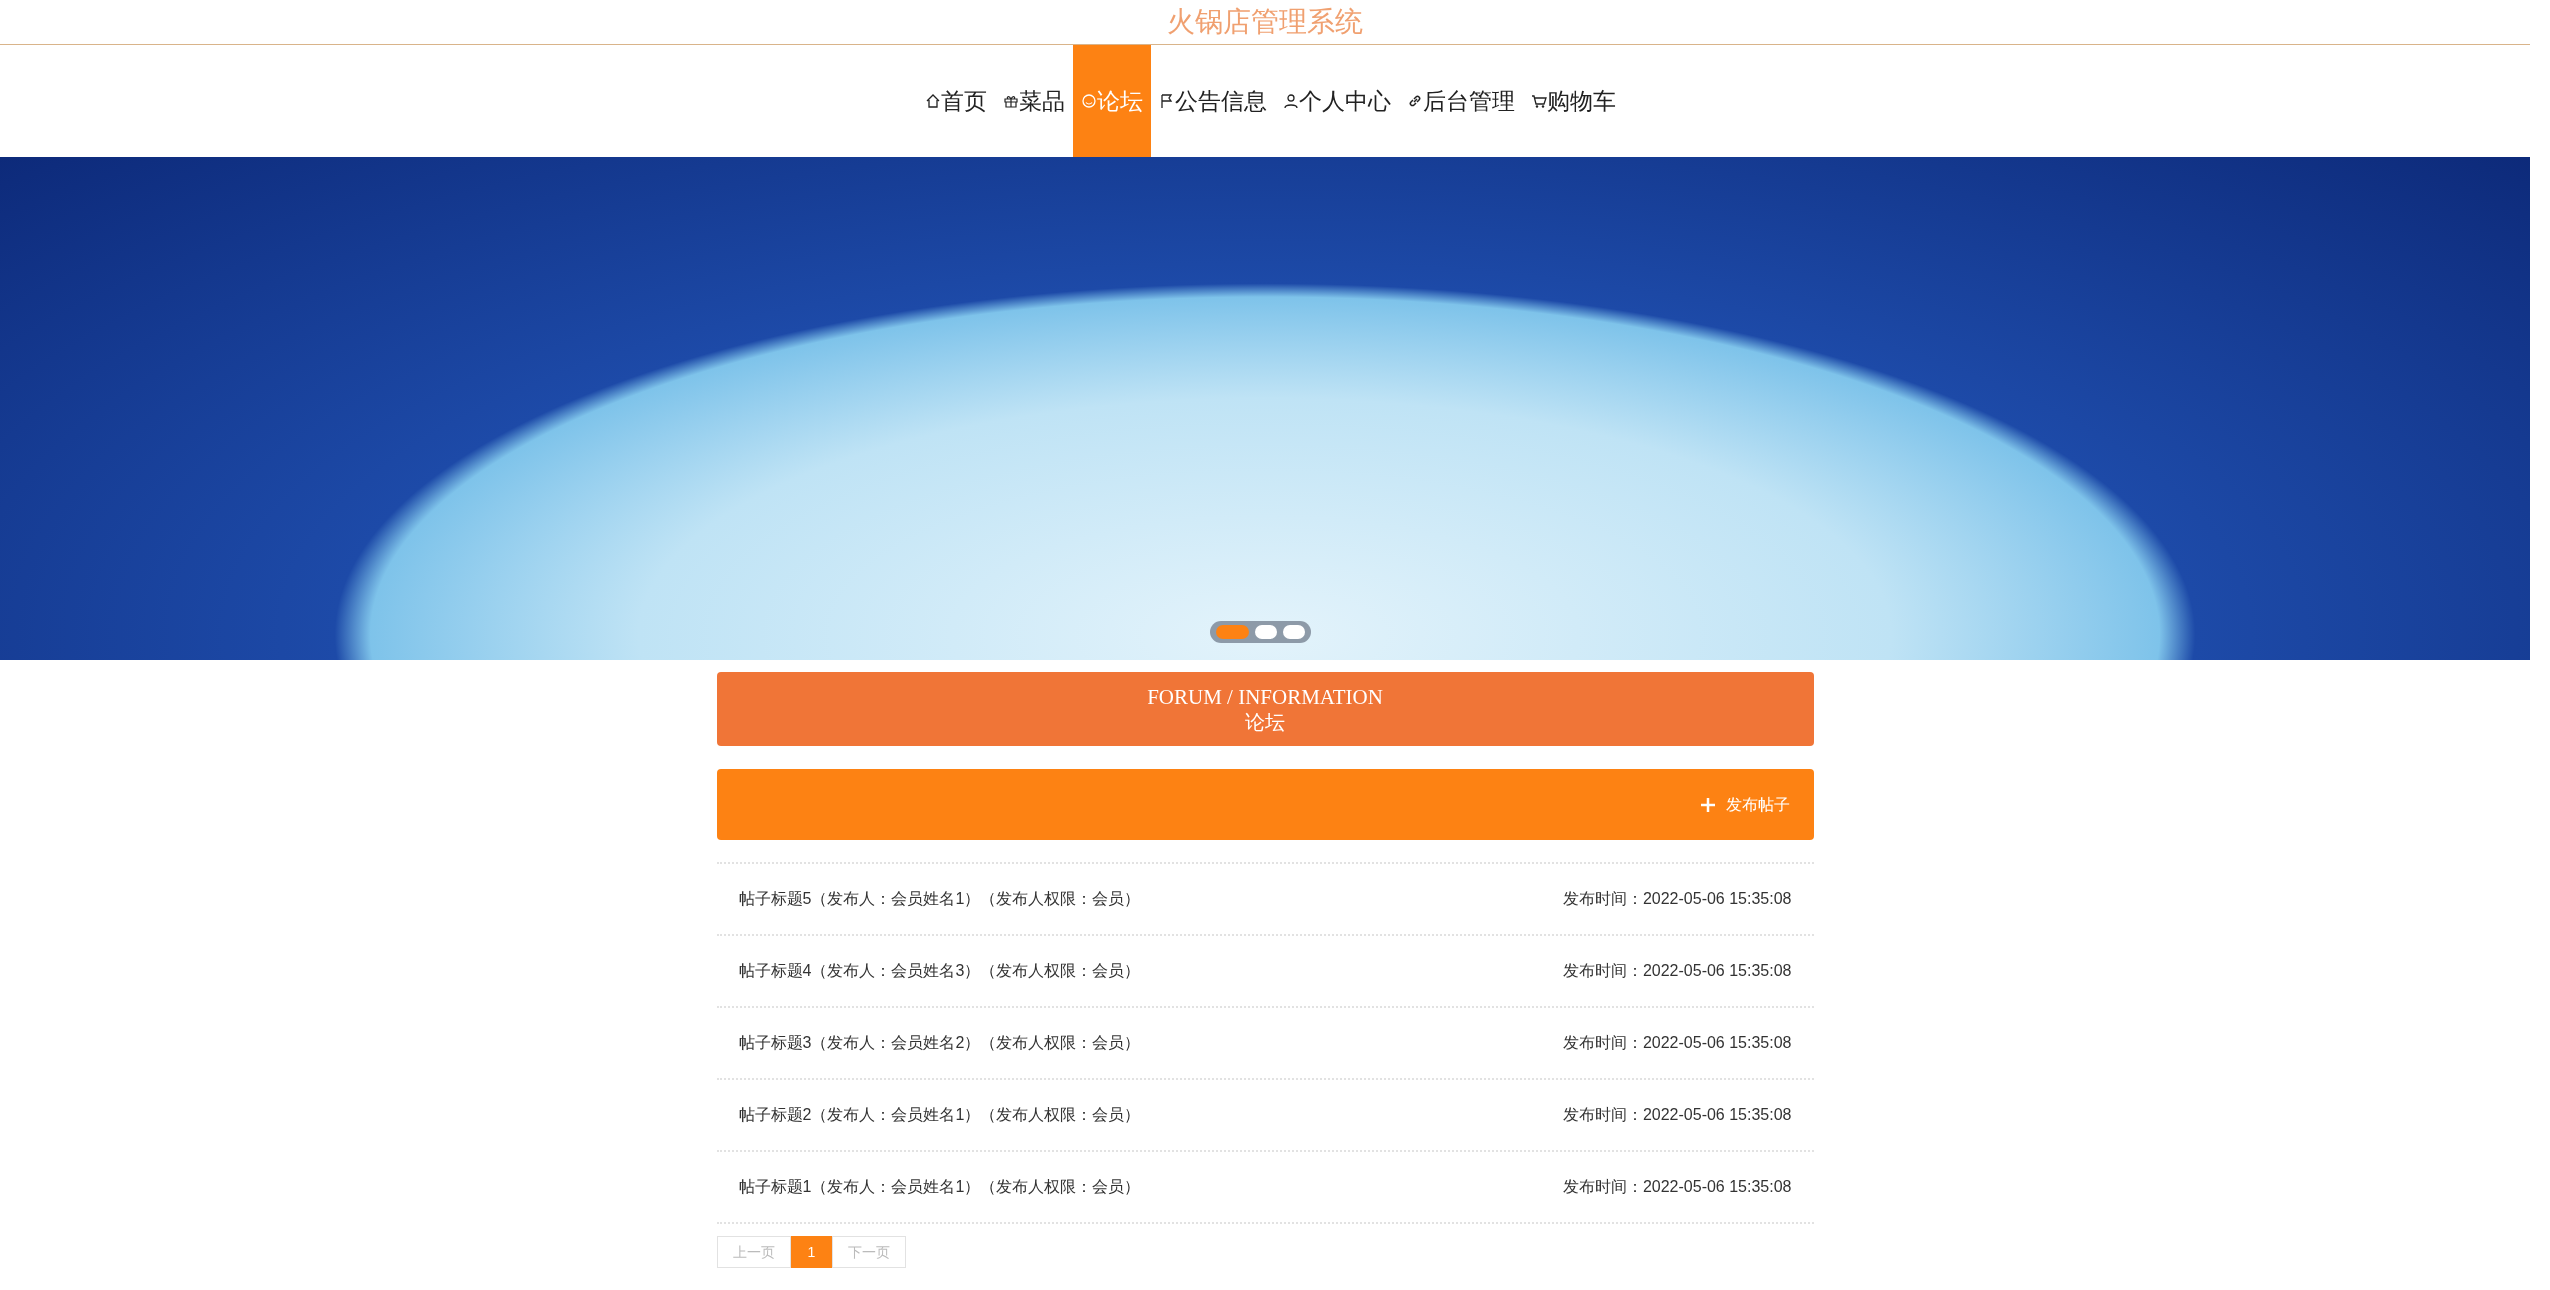 The height and width of the screenshot is (1290, 2550). What do you see at coordinates (1166, 101) in the screenshot?
I see `flag-icon` at bounding box center [1166, 101].